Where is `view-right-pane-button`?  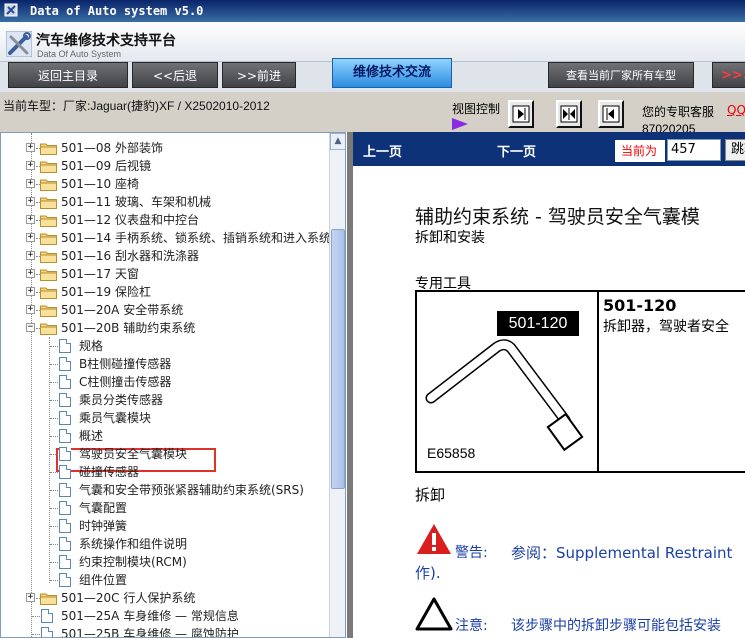 view-right-pane-button is located at coordinates (521, 114).